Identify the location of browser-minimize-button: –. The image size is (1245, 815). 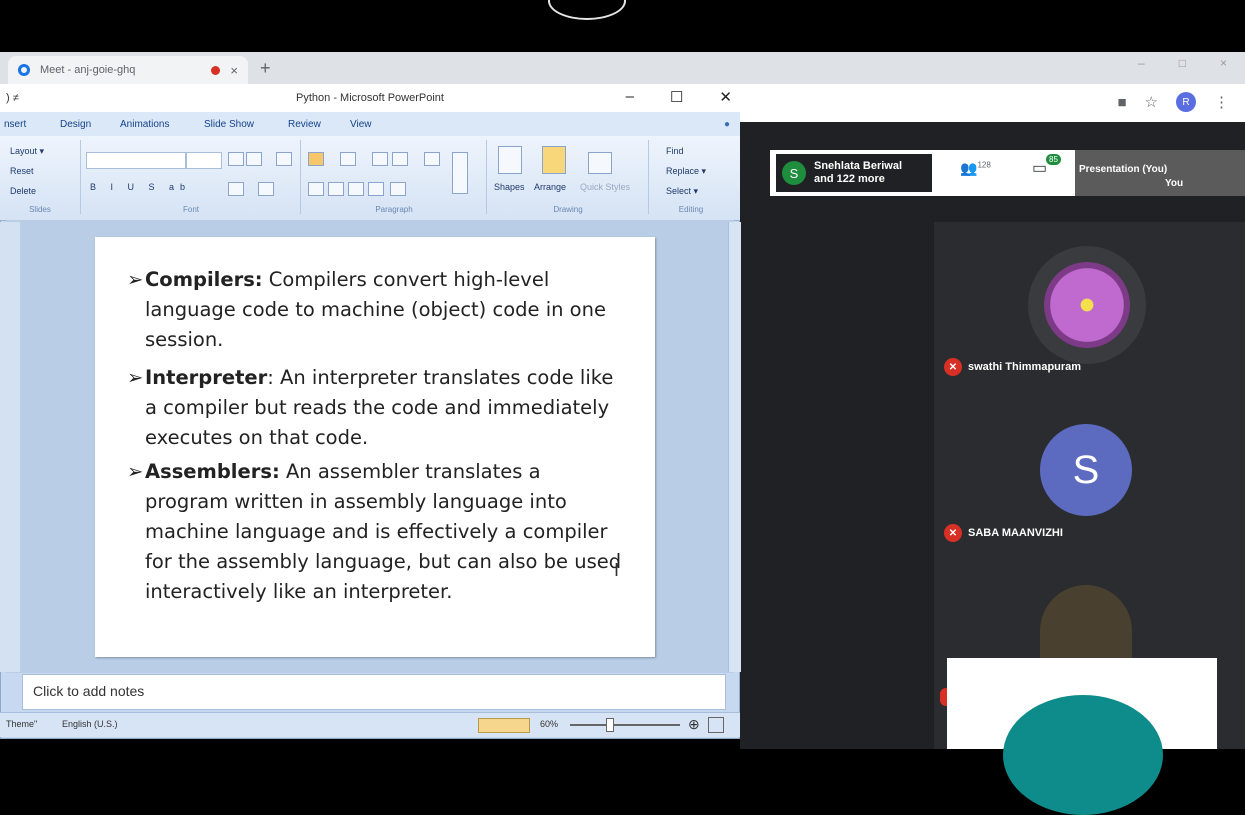
(1141, 63).